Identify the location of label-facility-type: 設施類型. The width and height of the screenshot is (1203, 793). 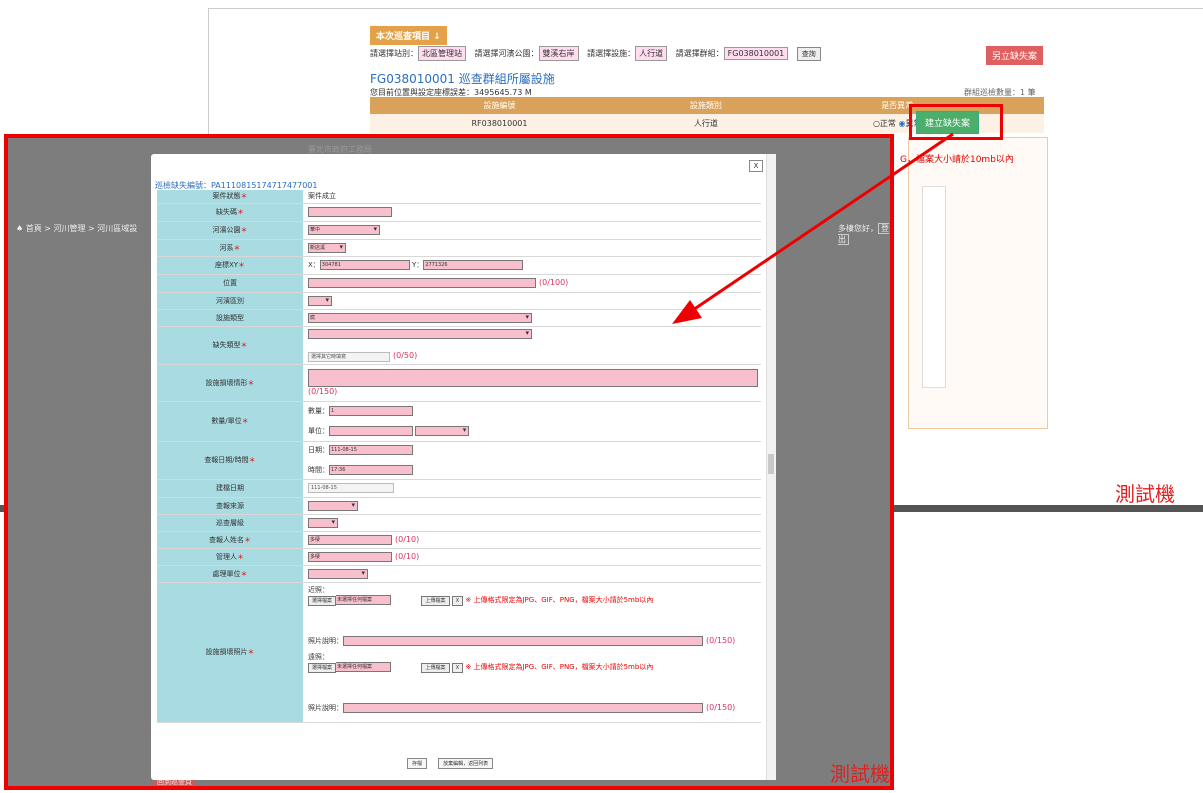
(230, 318).